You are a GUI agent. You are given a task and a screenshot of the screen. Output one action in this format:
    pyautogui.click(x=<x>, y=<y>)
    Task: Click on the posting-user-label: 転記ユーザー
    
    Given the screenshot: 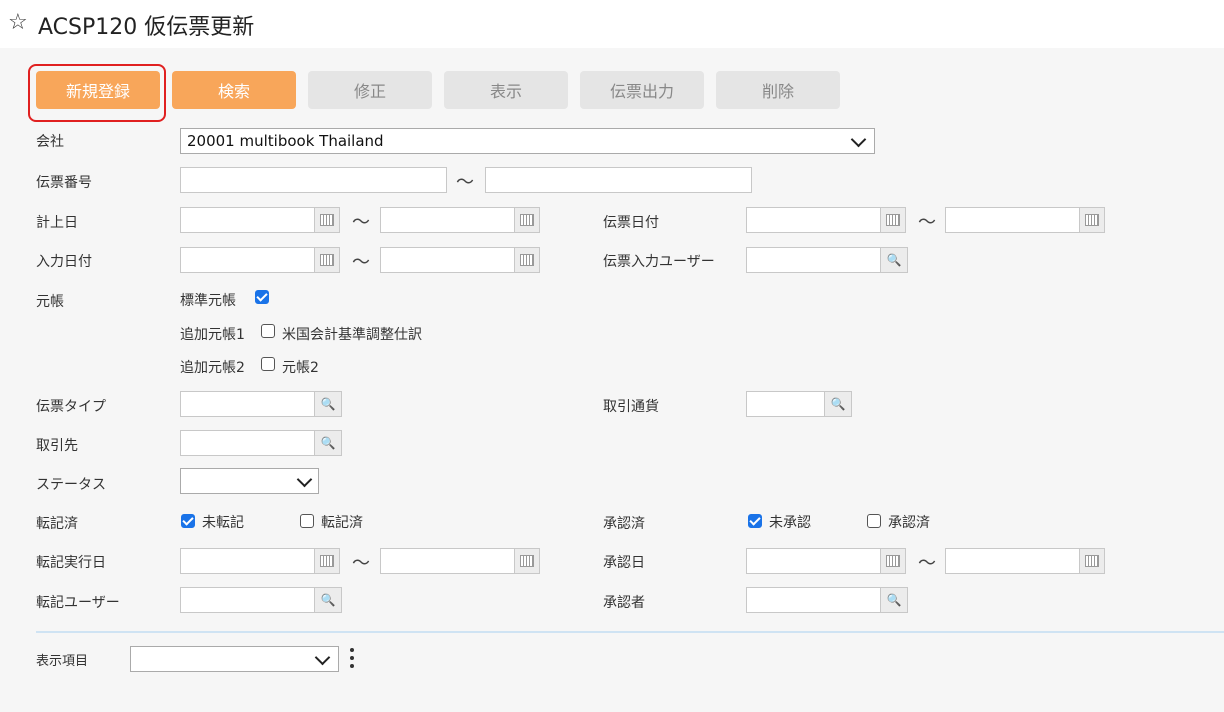 What is the action you would take?
    pyautogui.click(x=78, y=603)
    